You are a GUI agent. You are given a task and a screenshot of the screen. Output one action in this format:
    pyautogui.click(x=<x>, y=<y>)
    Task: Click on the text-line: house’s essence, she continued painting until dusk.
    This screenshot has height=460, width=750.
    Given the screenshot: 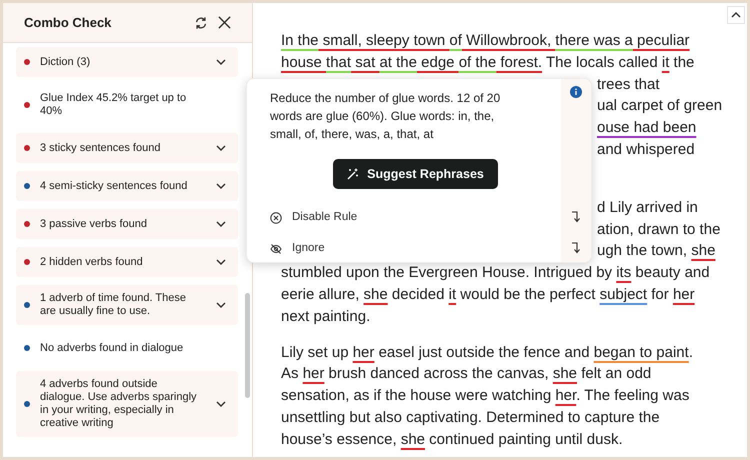 What is the action you would take?
    pyautogui.click(x=452, y=440)
    